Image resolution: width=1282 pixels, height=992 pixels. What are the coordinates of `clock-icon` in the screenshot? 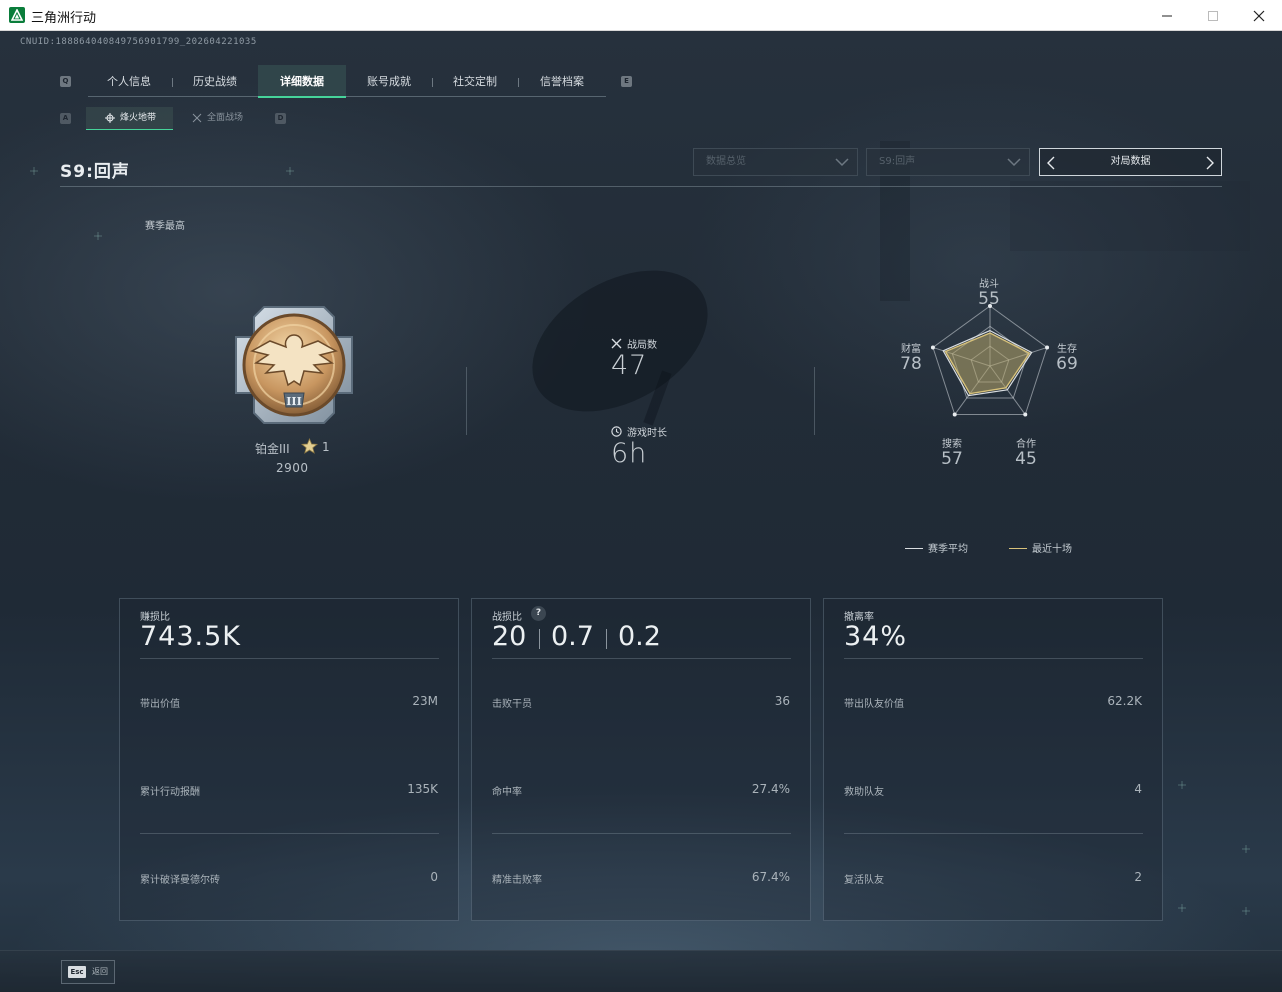 It's located at (616, 431).